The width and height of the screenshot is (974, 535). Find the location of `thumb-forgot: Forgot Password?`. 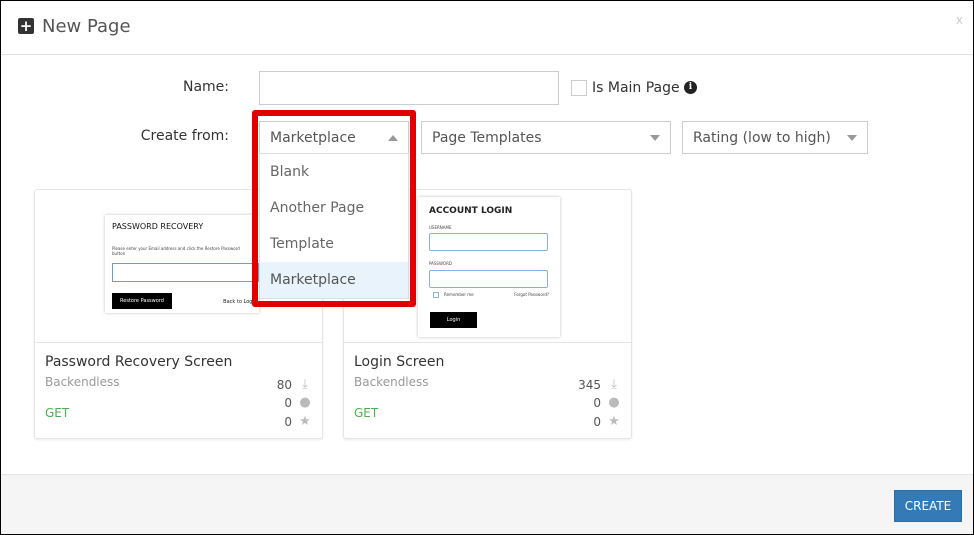

thumb-forgot: Forgot Password? is located at coordinates (531, 294).